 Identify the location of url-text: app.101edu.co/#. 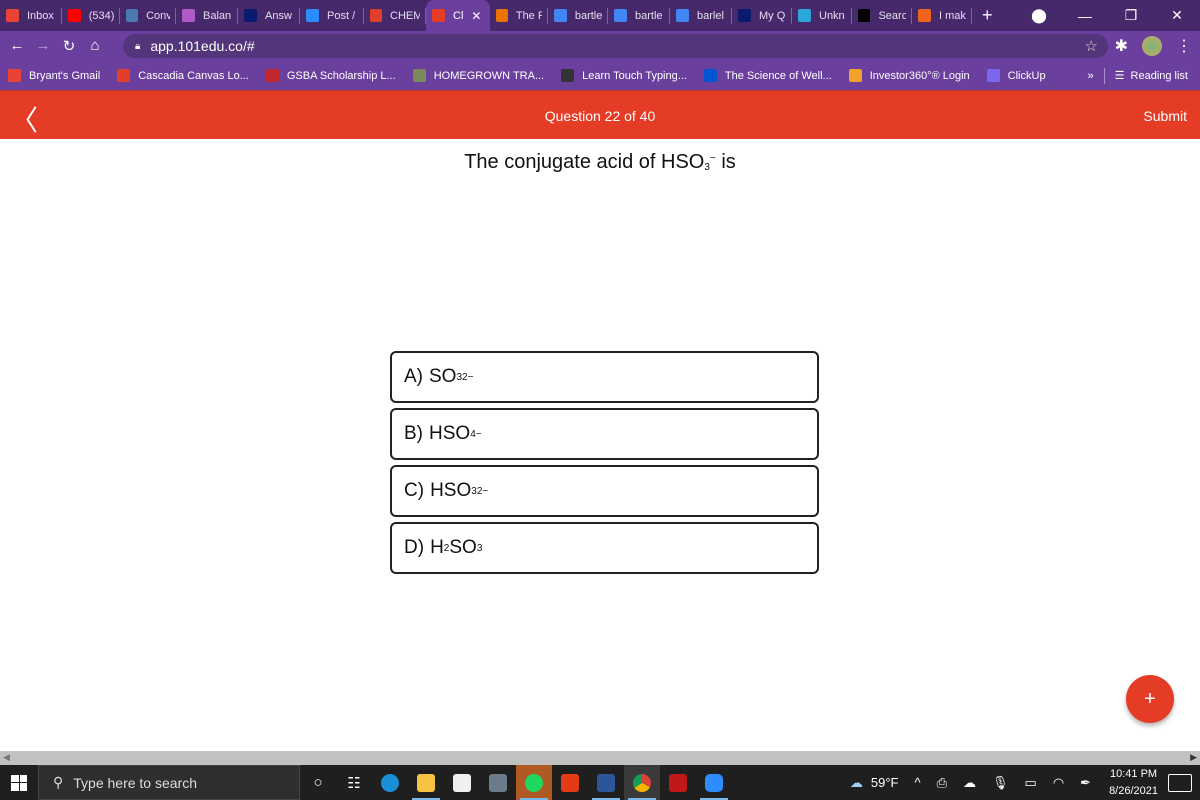
(202, 46).